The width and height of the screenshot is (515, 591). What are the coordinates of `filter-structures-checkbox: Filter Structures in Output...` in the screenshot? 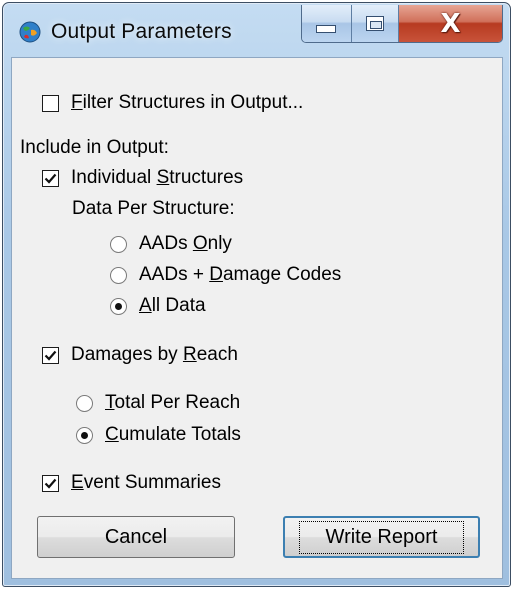 It's located at (172, 103).